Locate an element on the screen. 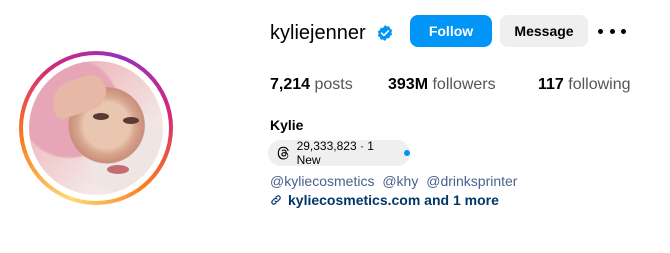 The image size is (670, 253). more-options-icon is located at coordinates (612, 31).